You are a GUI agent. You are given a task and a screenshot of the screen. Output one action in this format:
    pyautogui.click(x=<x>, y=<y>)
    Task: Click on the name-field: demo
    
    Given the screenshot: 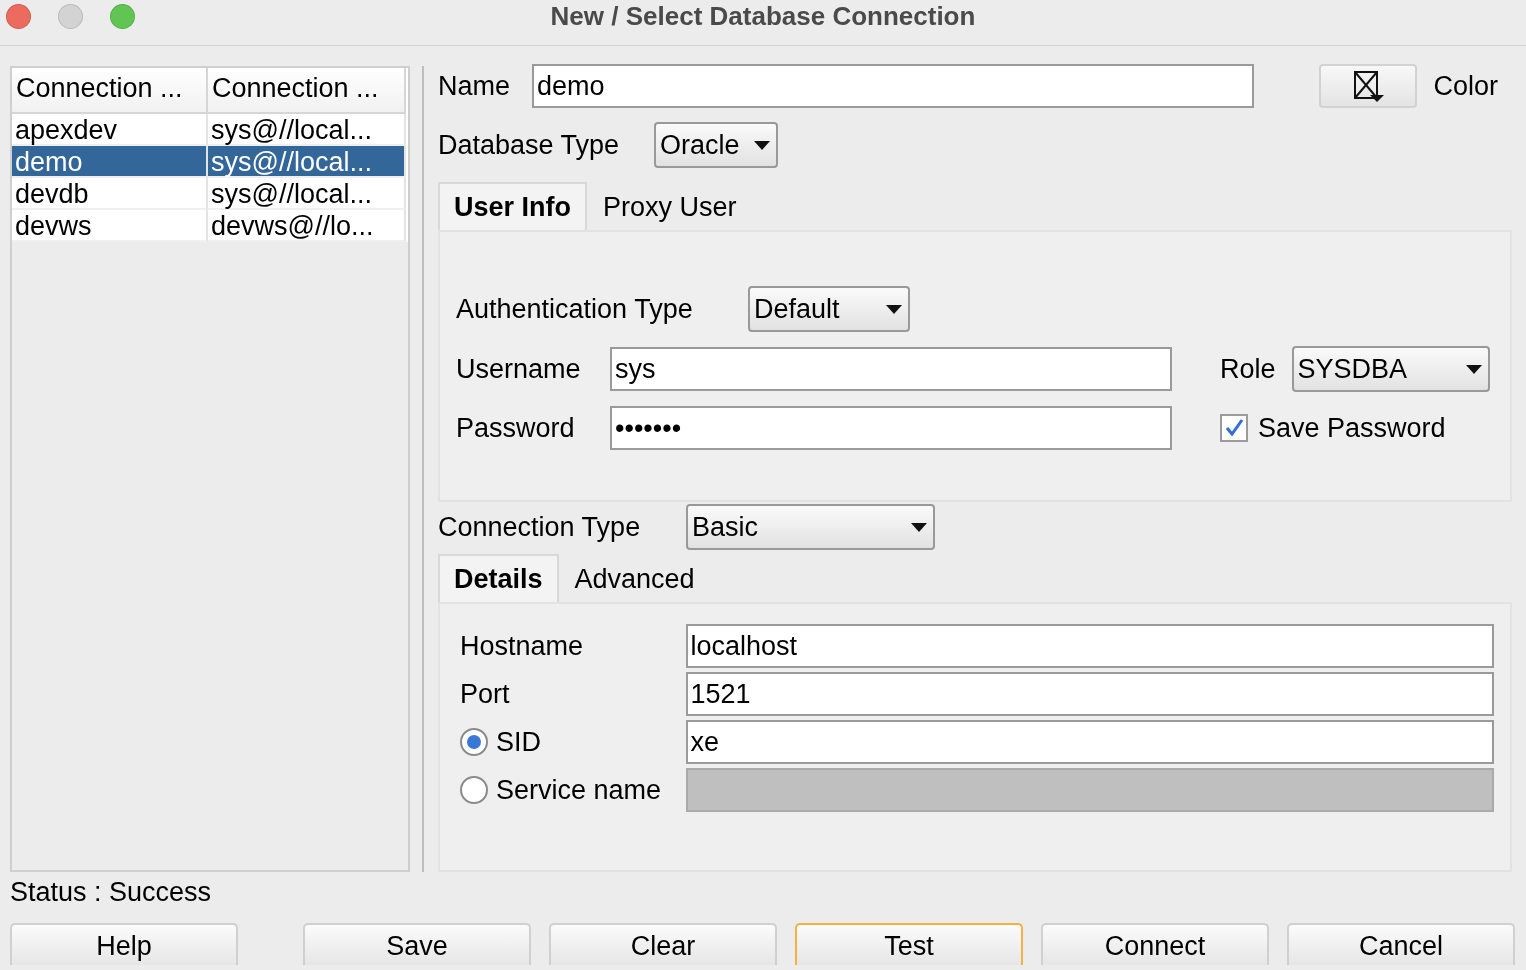 What is the action you would take?
    pyautogui.click(x=893, y=86)
    